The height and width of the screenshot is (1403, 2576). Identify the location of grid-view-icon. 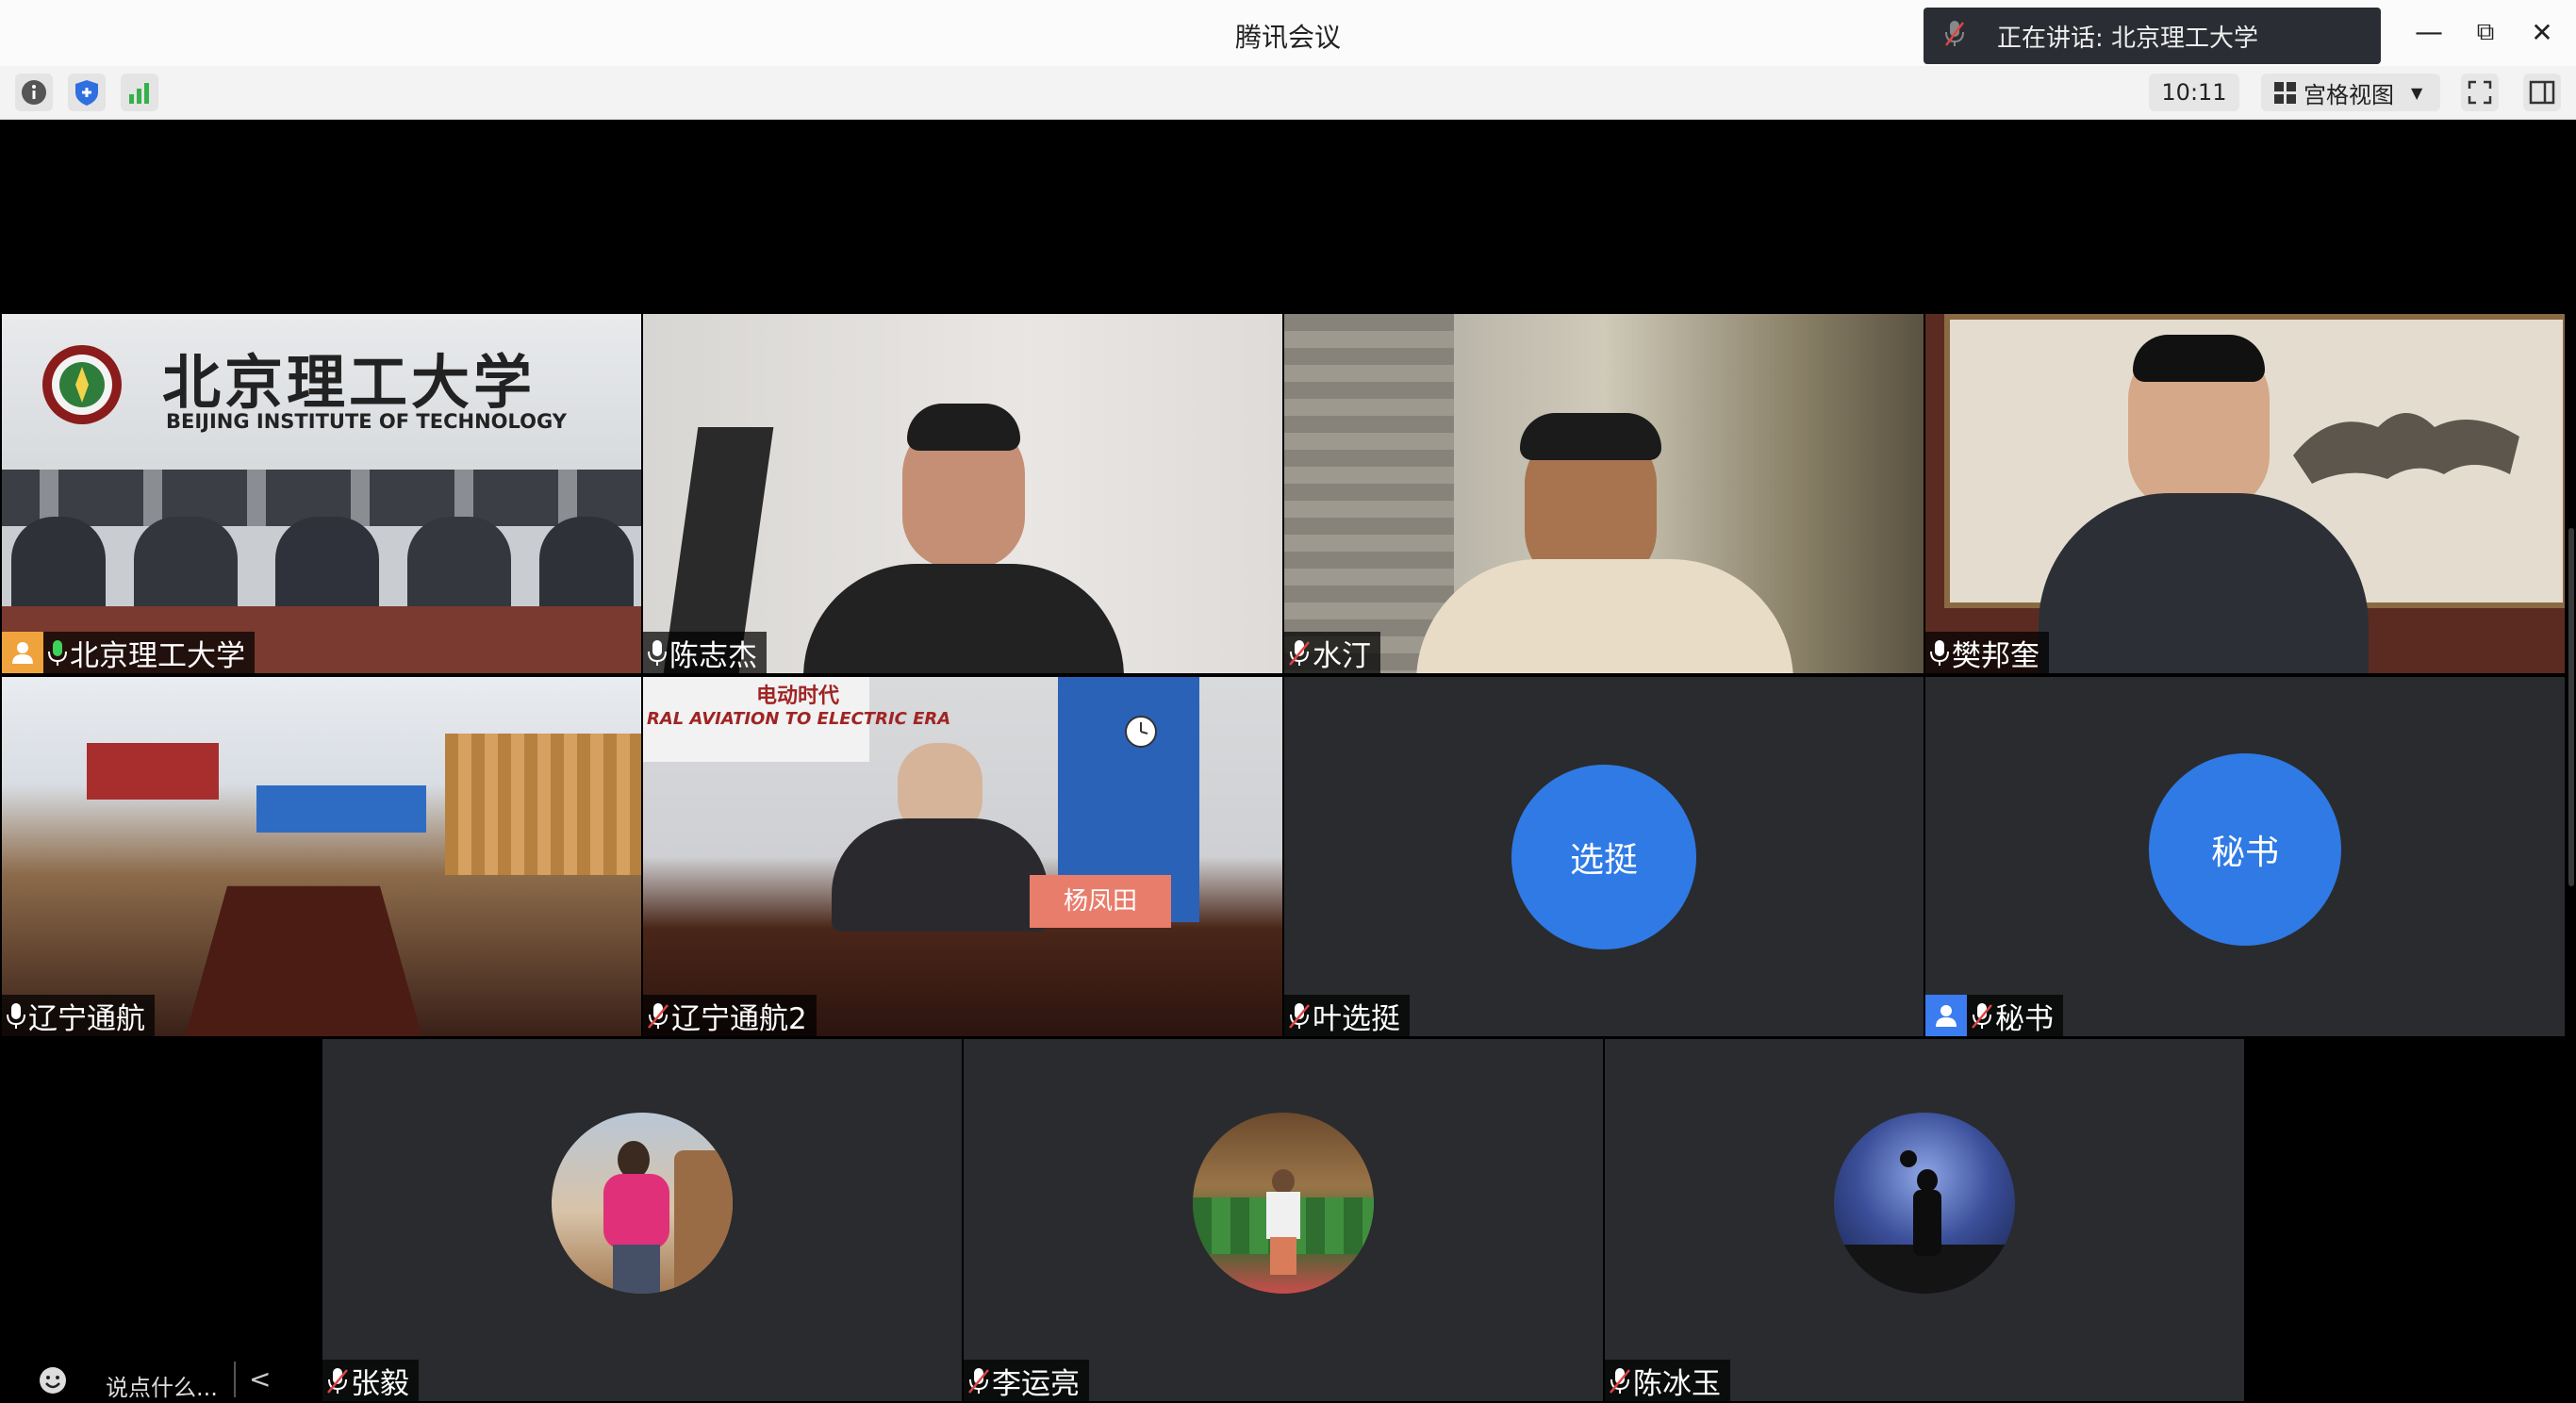
(2285, 92).